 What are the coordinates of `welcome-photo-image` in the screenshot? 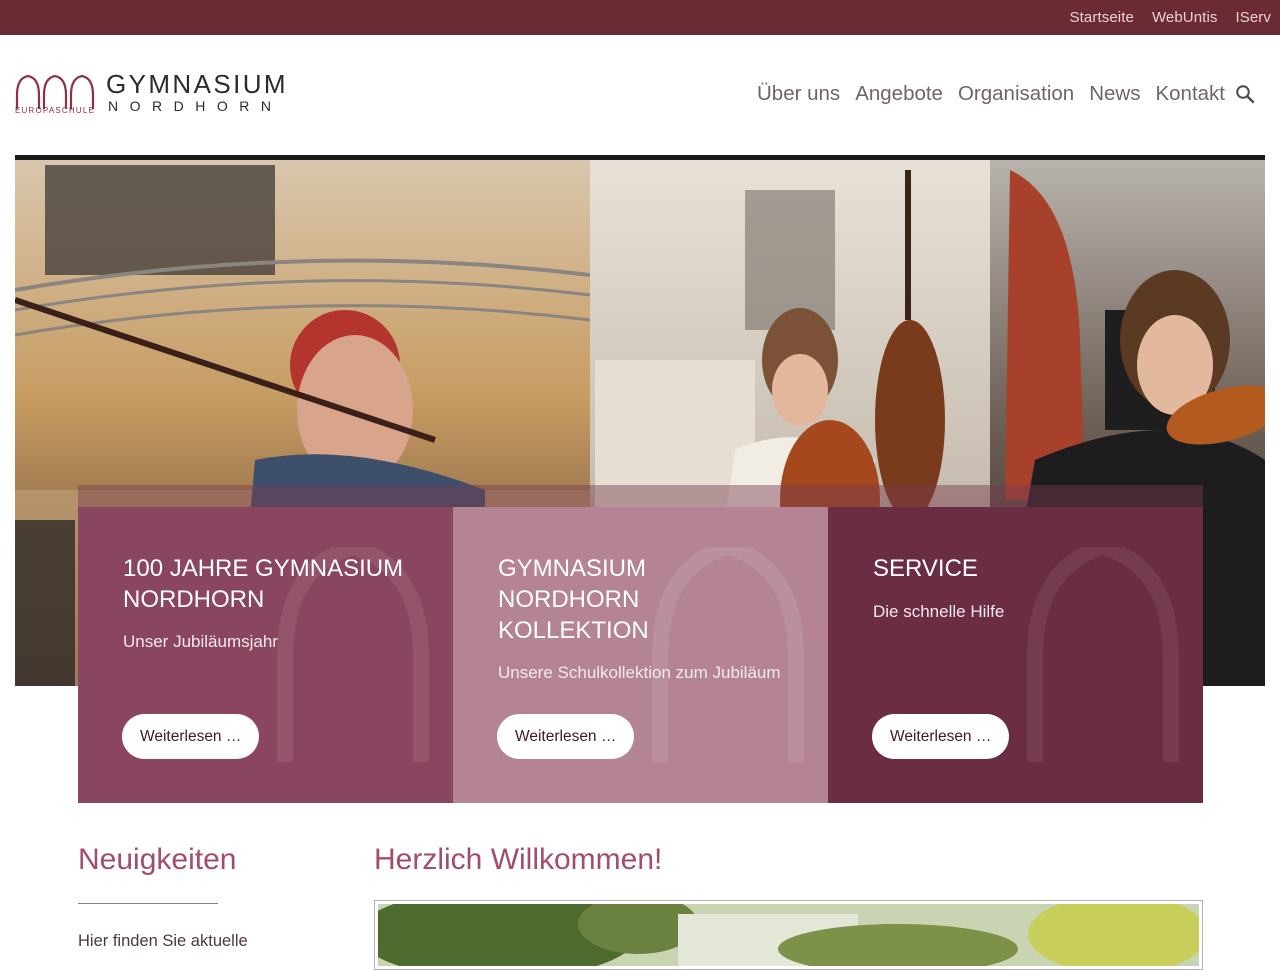 It's located at (788, 935).